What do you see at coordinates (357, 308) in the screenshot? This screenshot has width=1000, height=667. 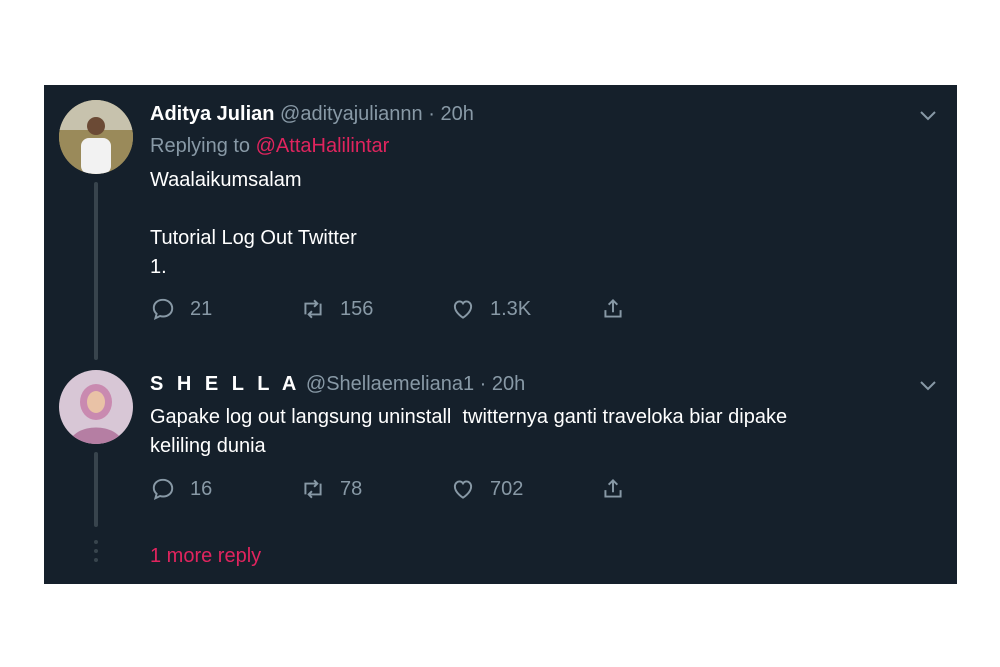 I see `retweet-count: 156` at bounding box center [357, 308].